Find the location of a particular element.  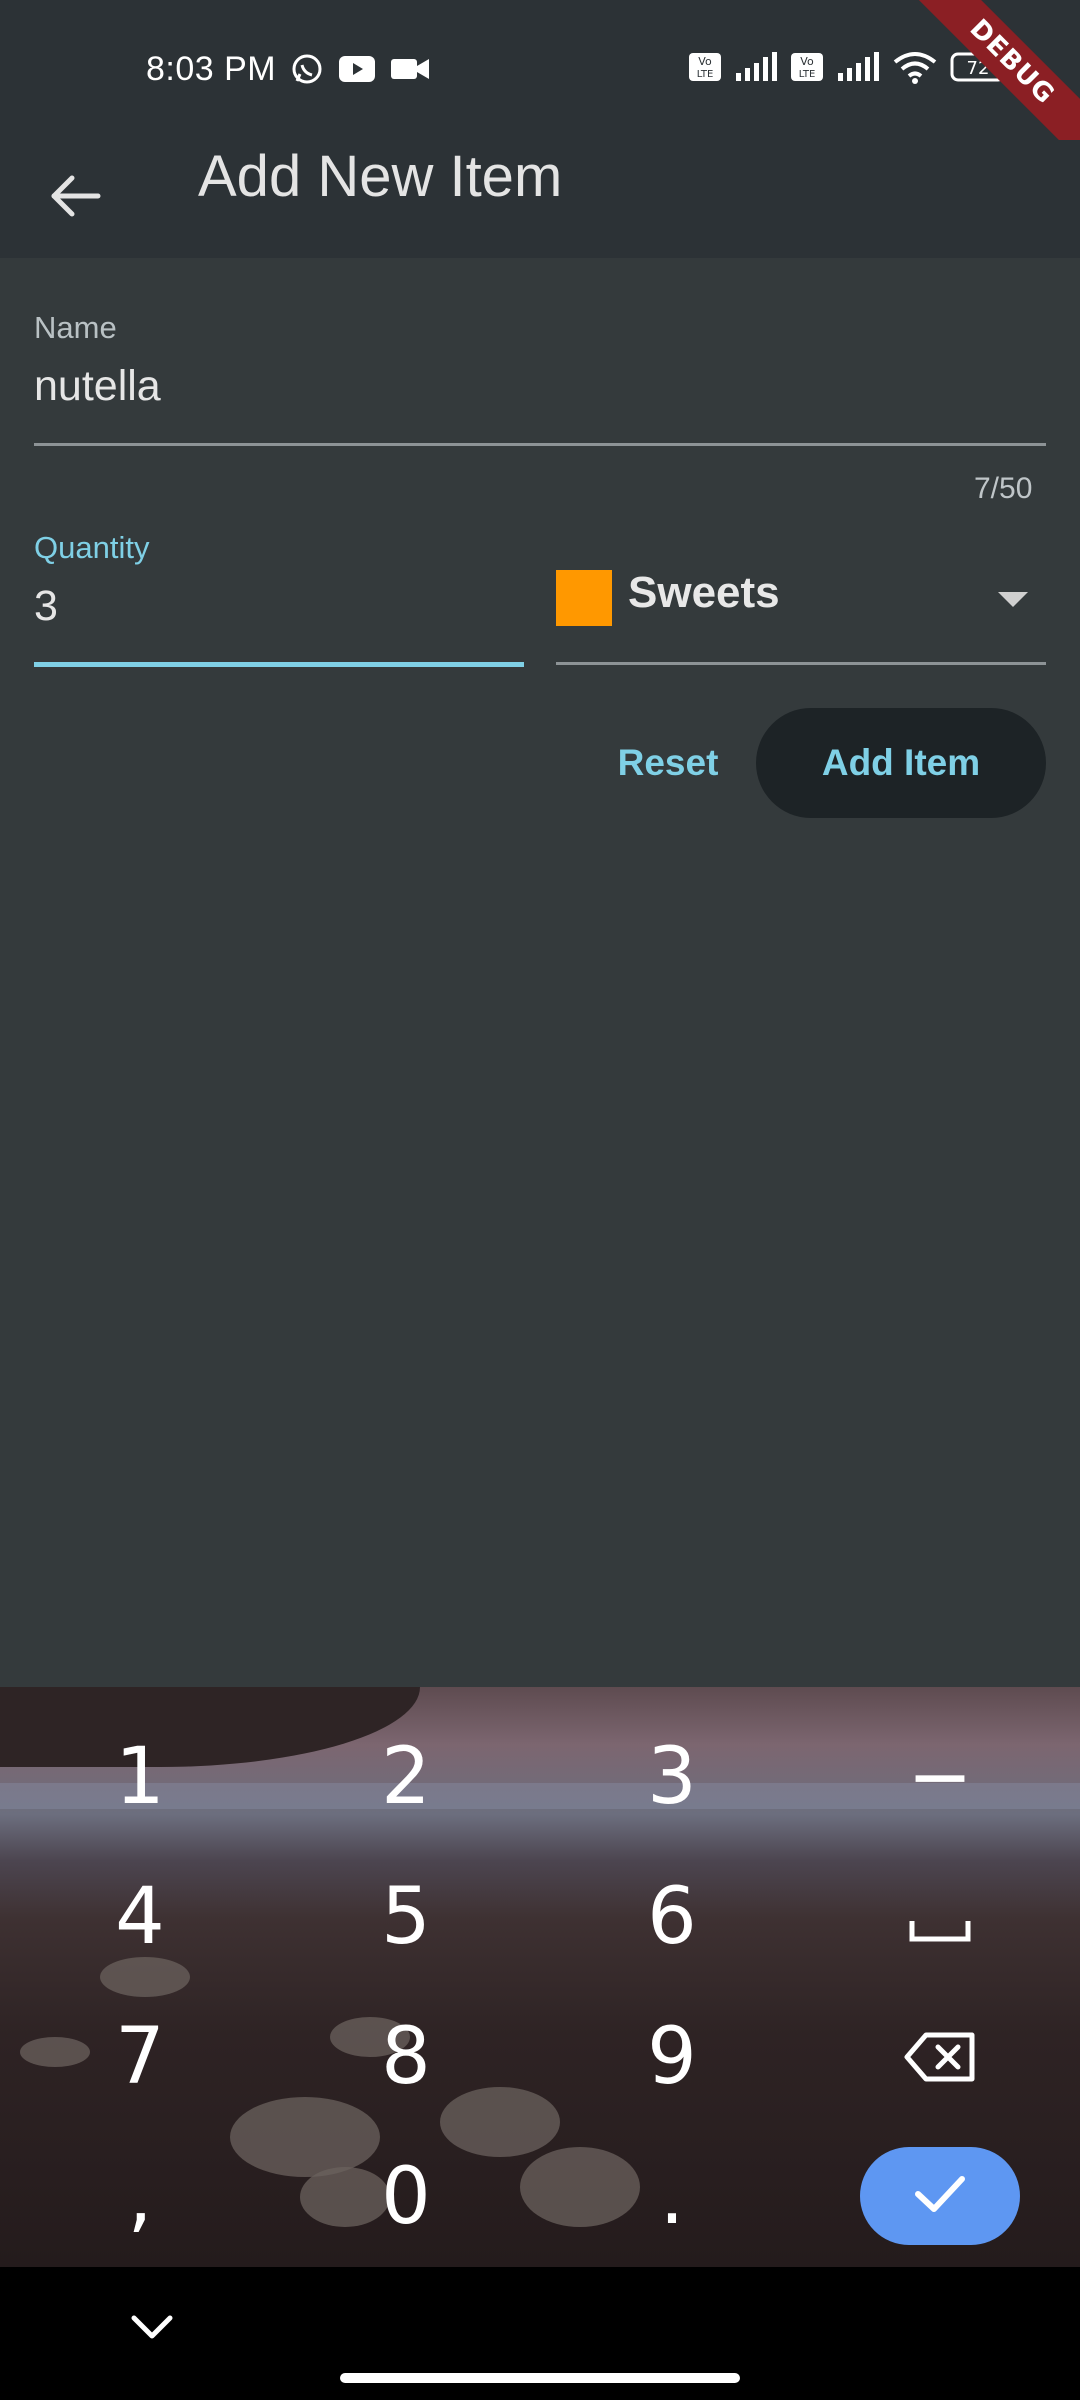

key-0: 0 is located at coordinates (406, 2197).